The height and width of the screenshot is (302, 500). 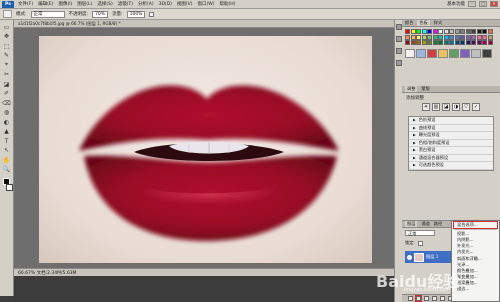 What do you see at coordinates (494, 4) in the screenshot?
I see `close-button: ×` at bounding box center [494, 4].